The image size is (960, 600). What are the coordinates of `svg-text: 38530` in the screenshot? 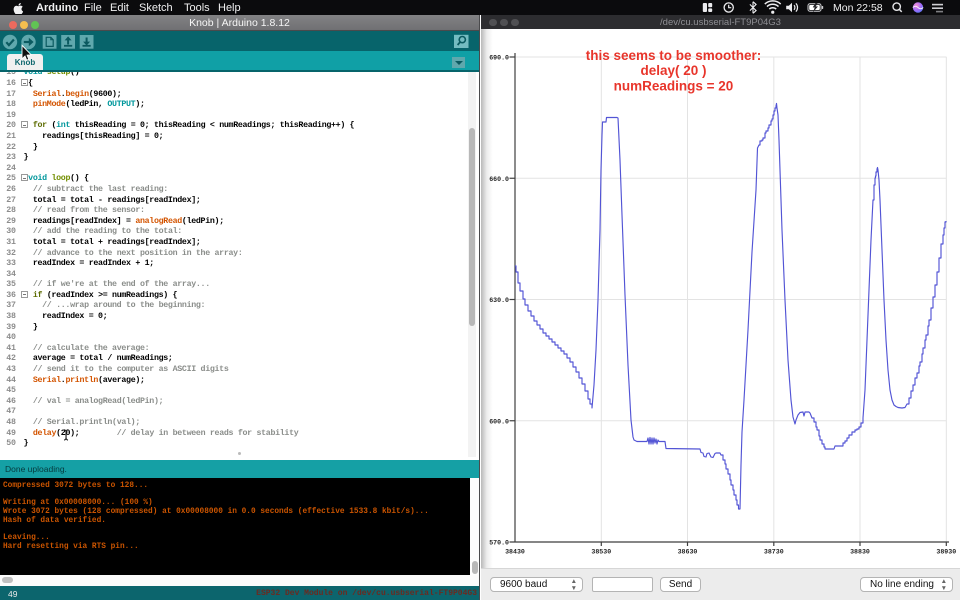 It's located at (601, 552).